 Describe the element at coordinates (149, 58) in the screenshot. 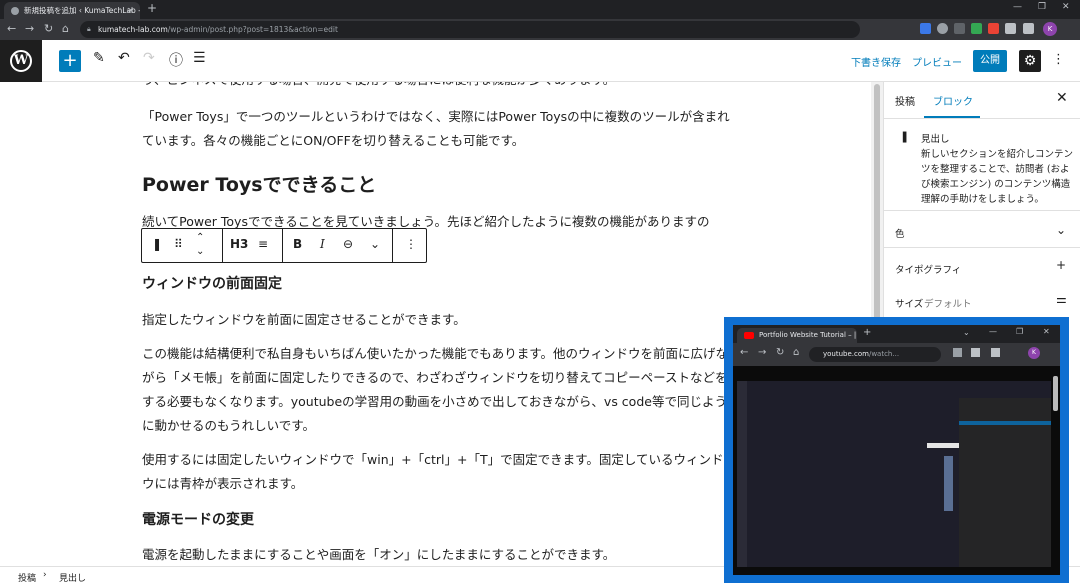

I see `redo-icon: ↷` at that location.